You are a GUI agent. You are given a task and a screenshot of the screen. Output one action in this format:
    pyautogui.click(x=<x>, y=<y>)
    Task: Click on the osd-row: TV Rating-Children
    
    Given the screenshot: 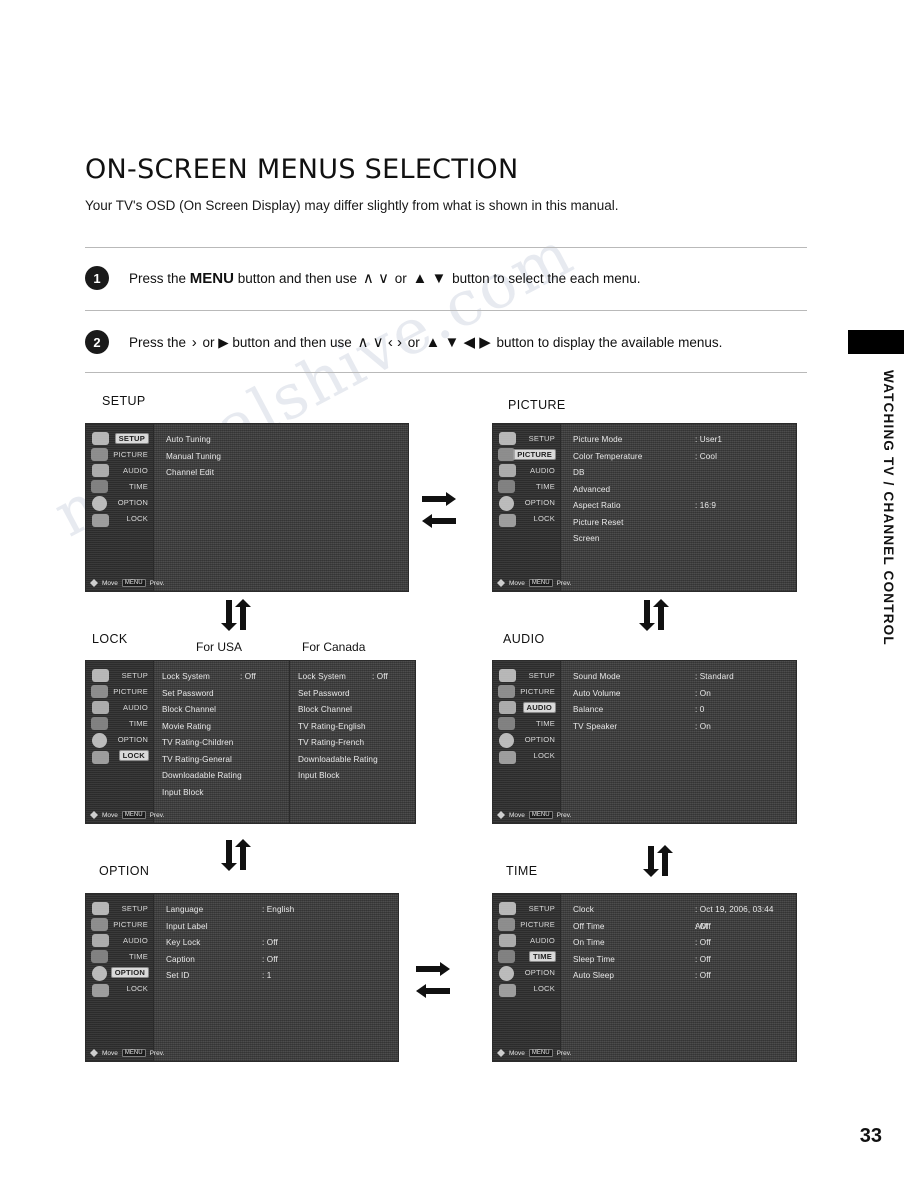 What is the action you would take?
    pyautogui.click(x=223, y=743)
    